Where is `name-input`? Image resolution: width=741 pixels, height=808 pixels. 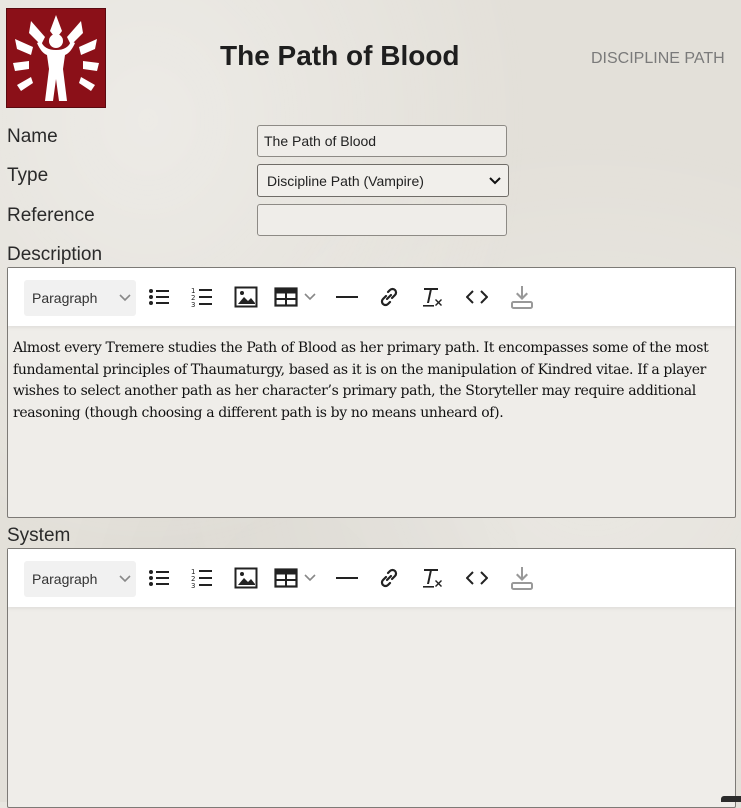
name-input is located at coordinates (382, 141).